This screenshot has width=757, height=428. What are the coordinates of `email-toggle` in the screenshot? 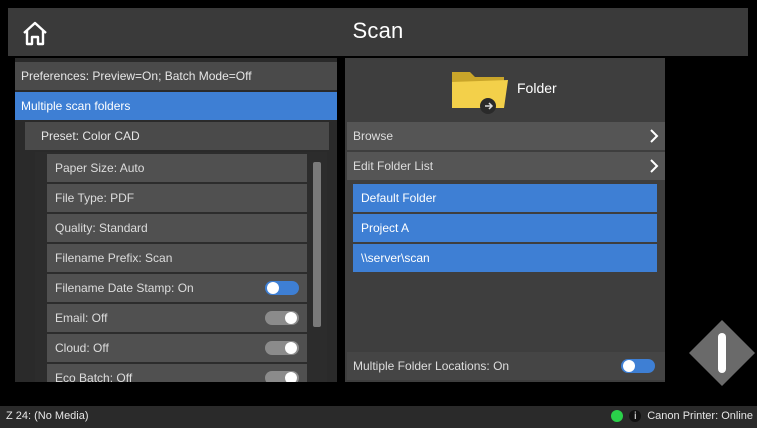 It's located at (282, 318).